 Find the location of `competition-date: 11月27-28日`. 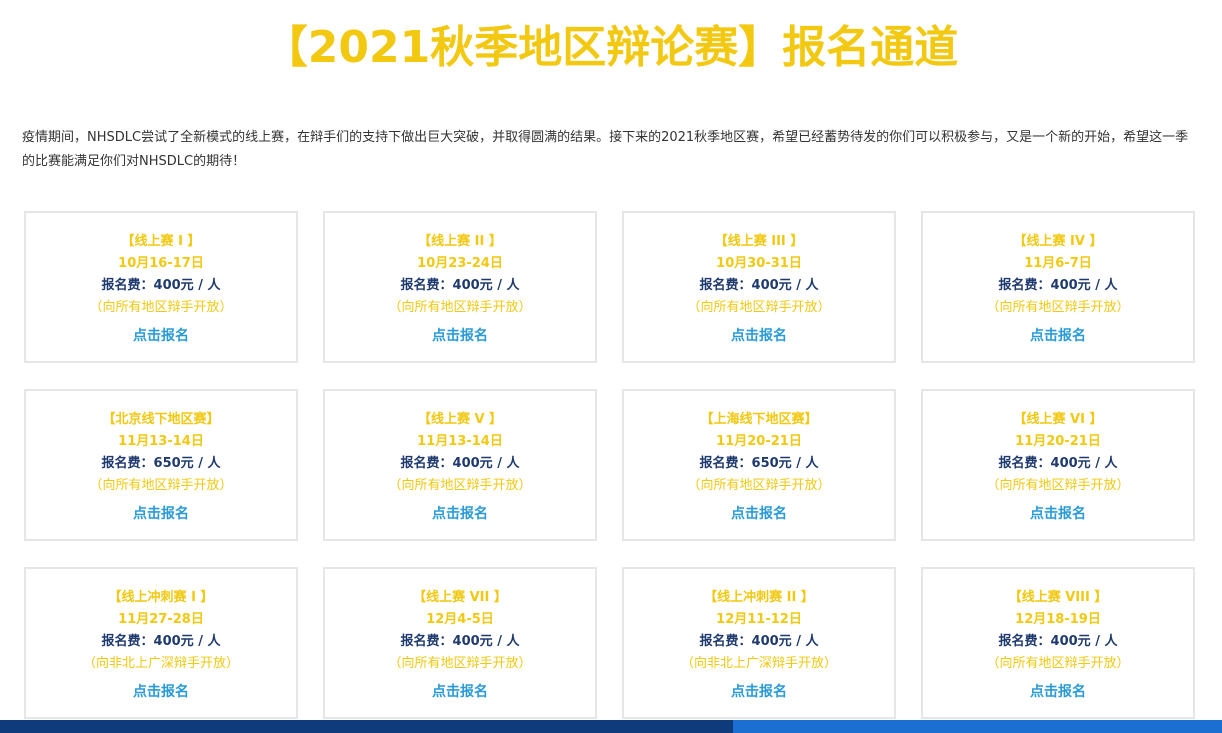

competition-date: 11月27-28日 is located at coordinates (161, 619).